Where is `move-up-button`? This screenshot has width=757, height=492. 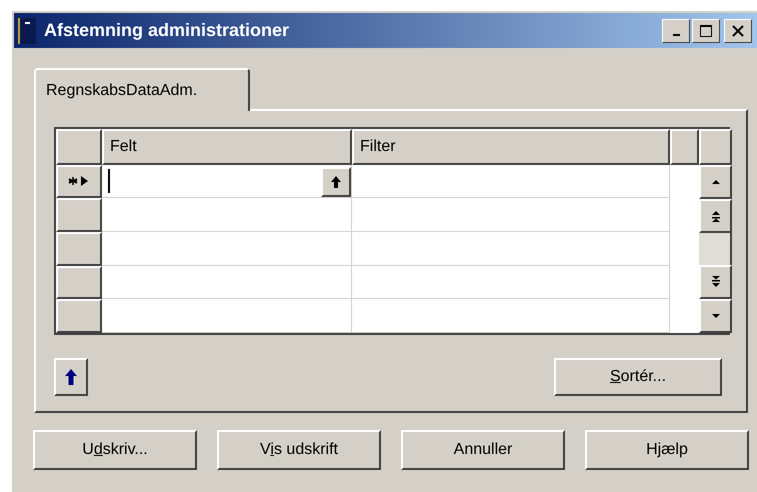
move-up-button is located at coordinates (71, 377).